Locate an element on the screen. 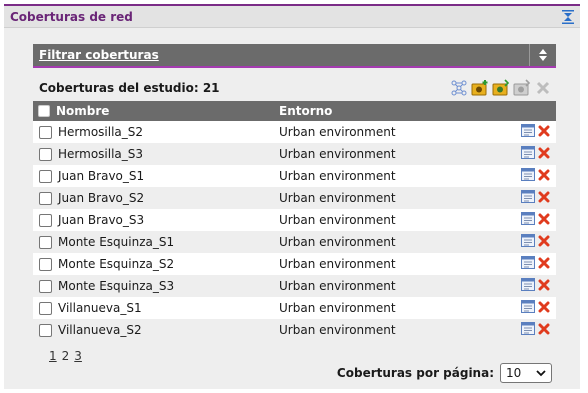  export-coverage-button is located at coordinates (522, 88).